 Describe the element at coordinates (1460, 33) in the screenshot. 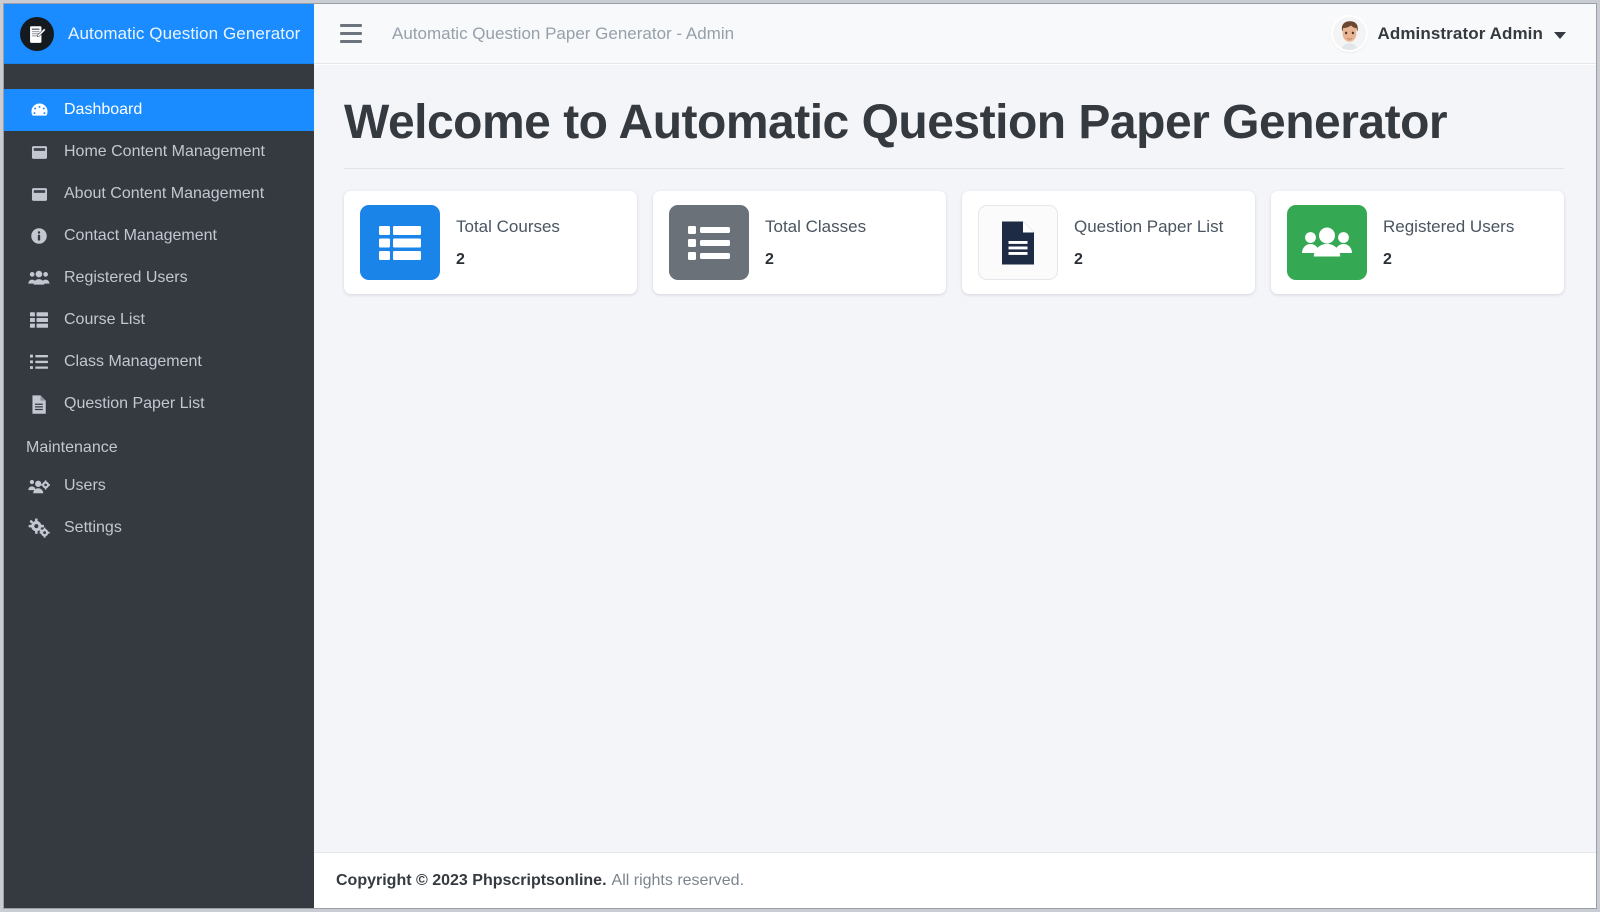

I see `user-name: Adminstrator Admin` at that location.